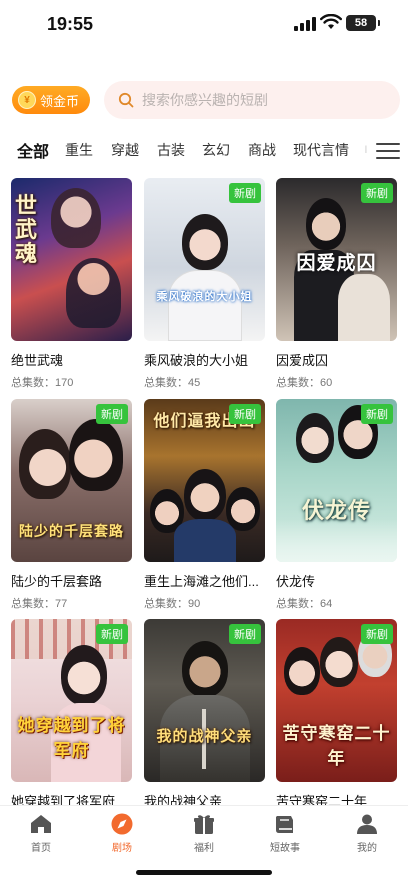  What do you see at coordinates (71, 700) in the screenshot?
I see `drama-poster: 她穿越到了将军府 新剧` at bounding box center [71, 700].